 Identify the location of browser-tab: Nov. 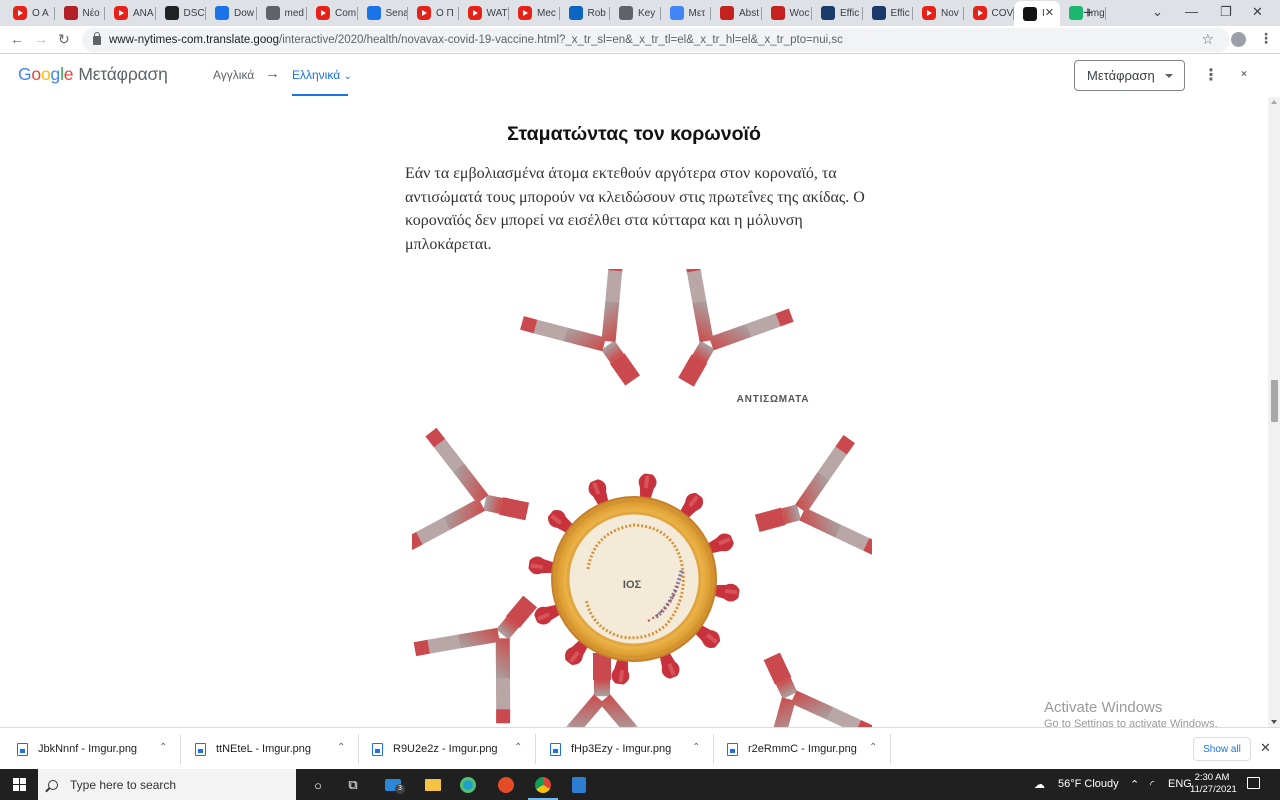
(938, 13).